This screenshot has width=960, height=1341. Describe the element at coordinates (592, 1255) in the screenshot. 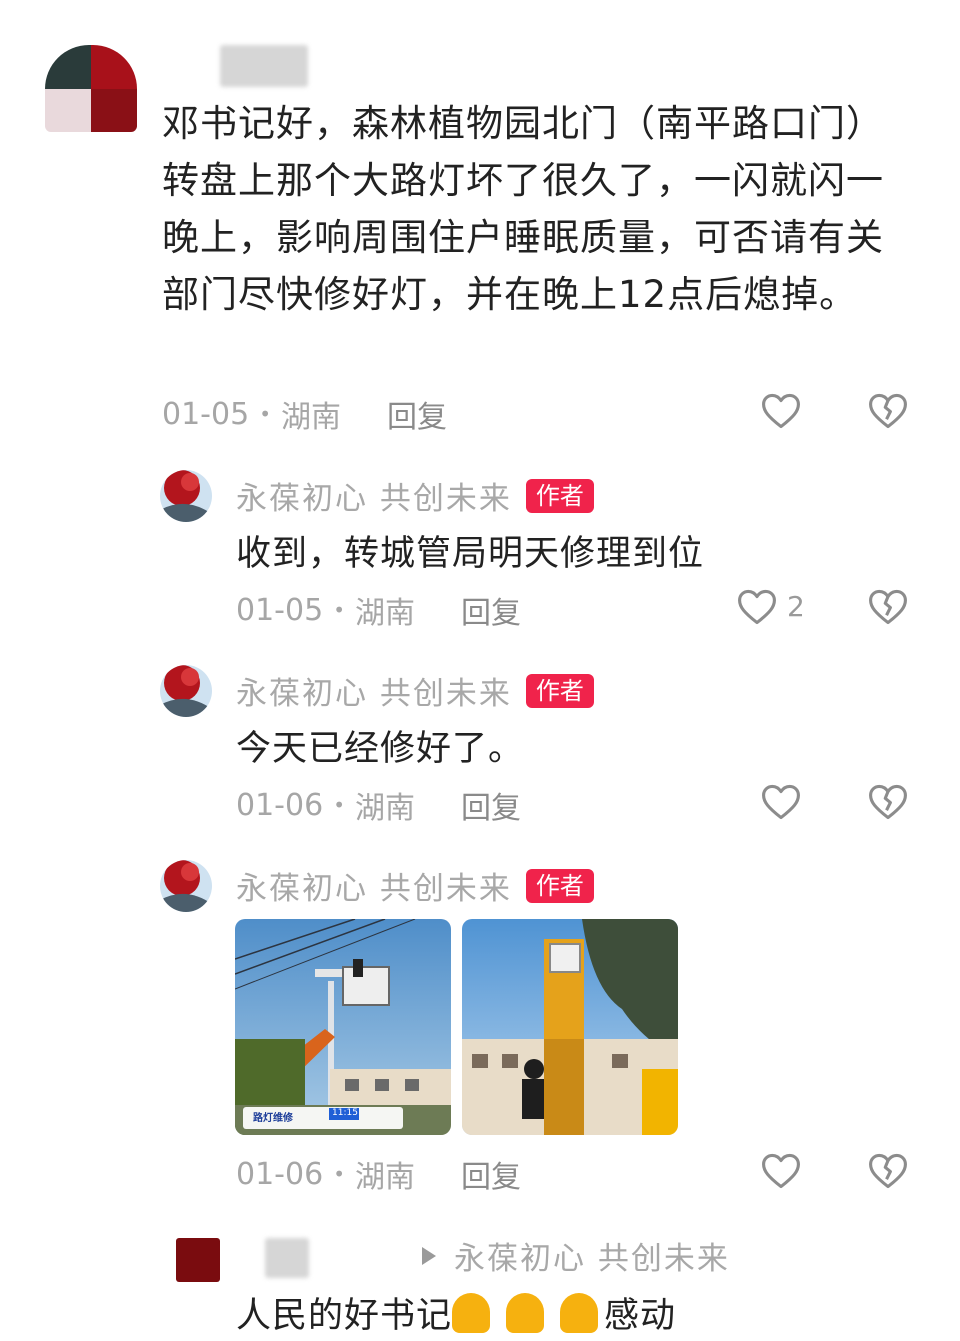

I see `reply-to-name: 永葆初心 共创未来` at that location.